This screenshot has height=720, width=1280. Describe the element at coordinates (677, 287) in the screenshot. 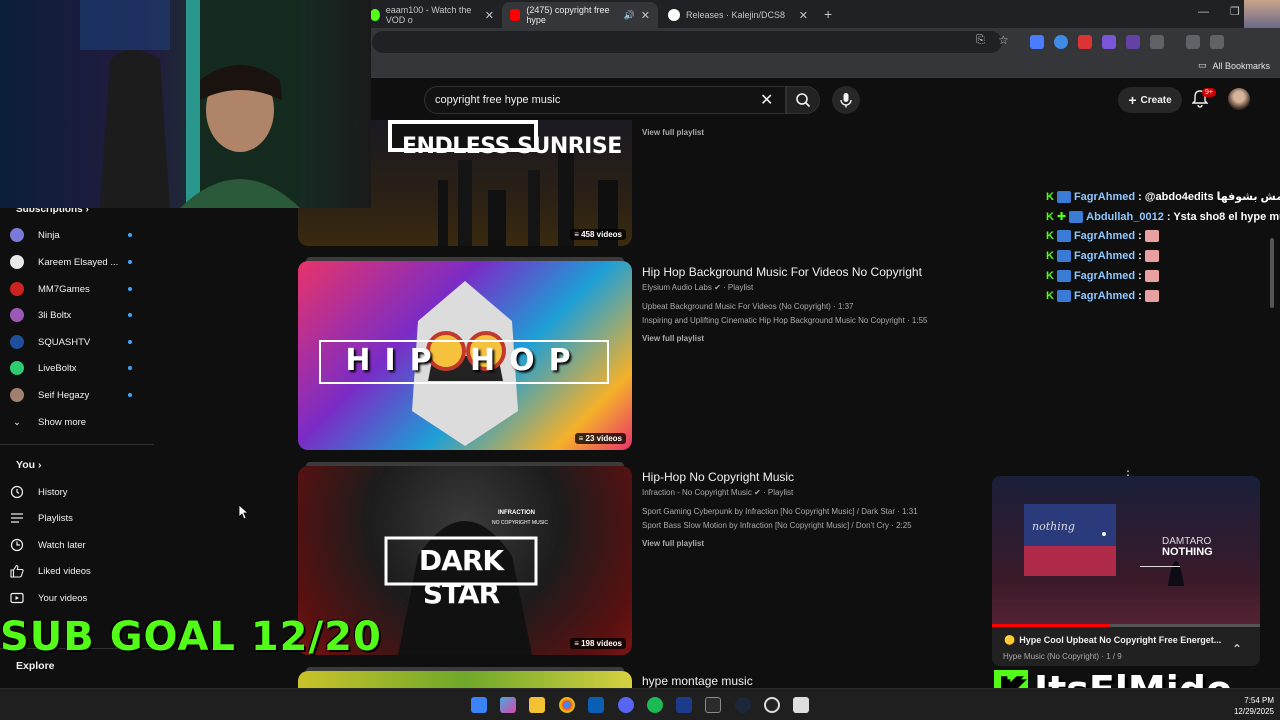

I see `channel-name: Elysium Audio Labs` at that location.